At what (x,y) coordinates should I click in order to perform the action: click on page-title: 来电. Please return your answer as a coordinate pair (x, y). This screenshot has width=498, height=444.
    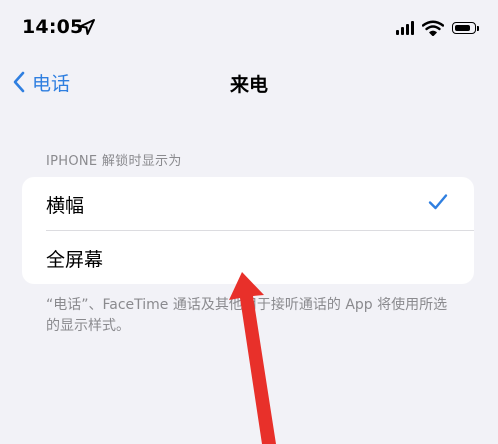
    Looking at the image, I should click on (248, 85).